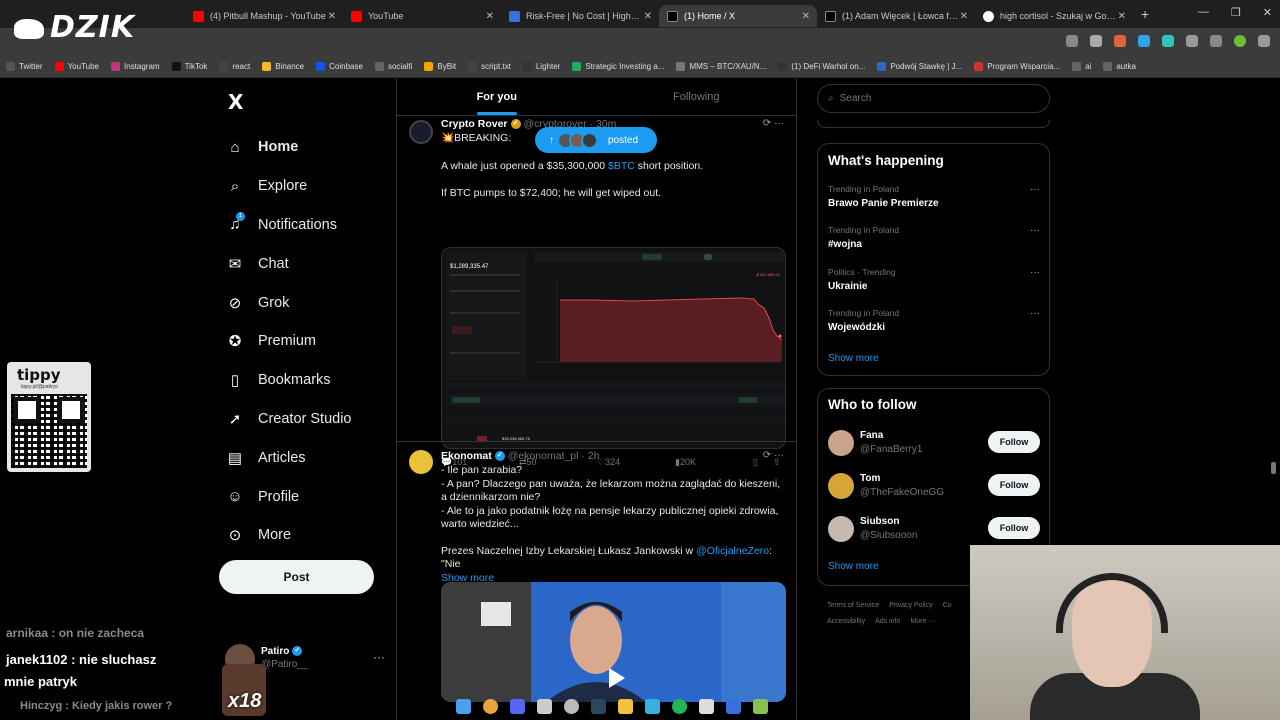 This screenshot has height=720, width=1280. Describe the element at coordinates (339, 66) in the screenshot. I see `bookmark-item: Coinbase` at that location.